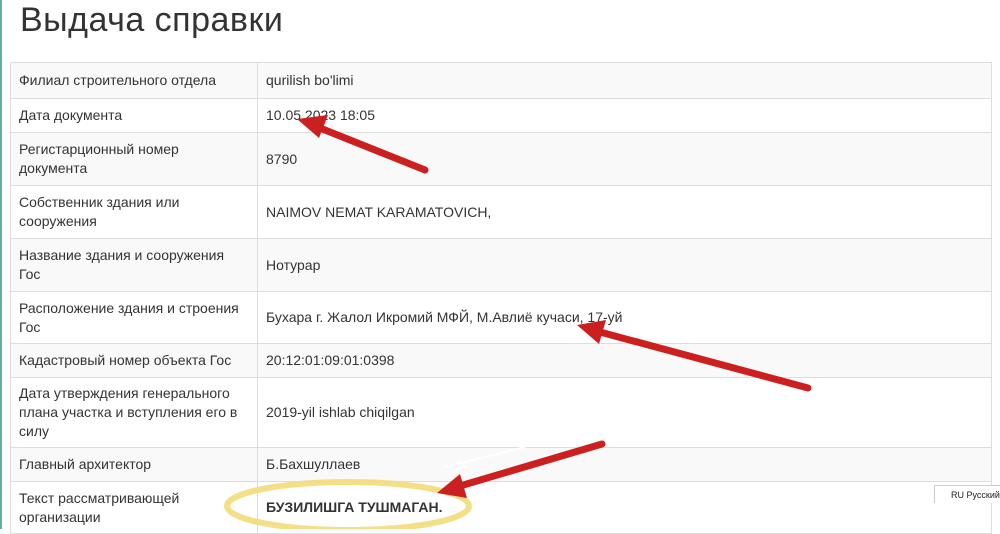  Describe the element at coordinates (967, 494) in the screenshot. I see `language-indicator: RU Русский (Россия)` at that location.